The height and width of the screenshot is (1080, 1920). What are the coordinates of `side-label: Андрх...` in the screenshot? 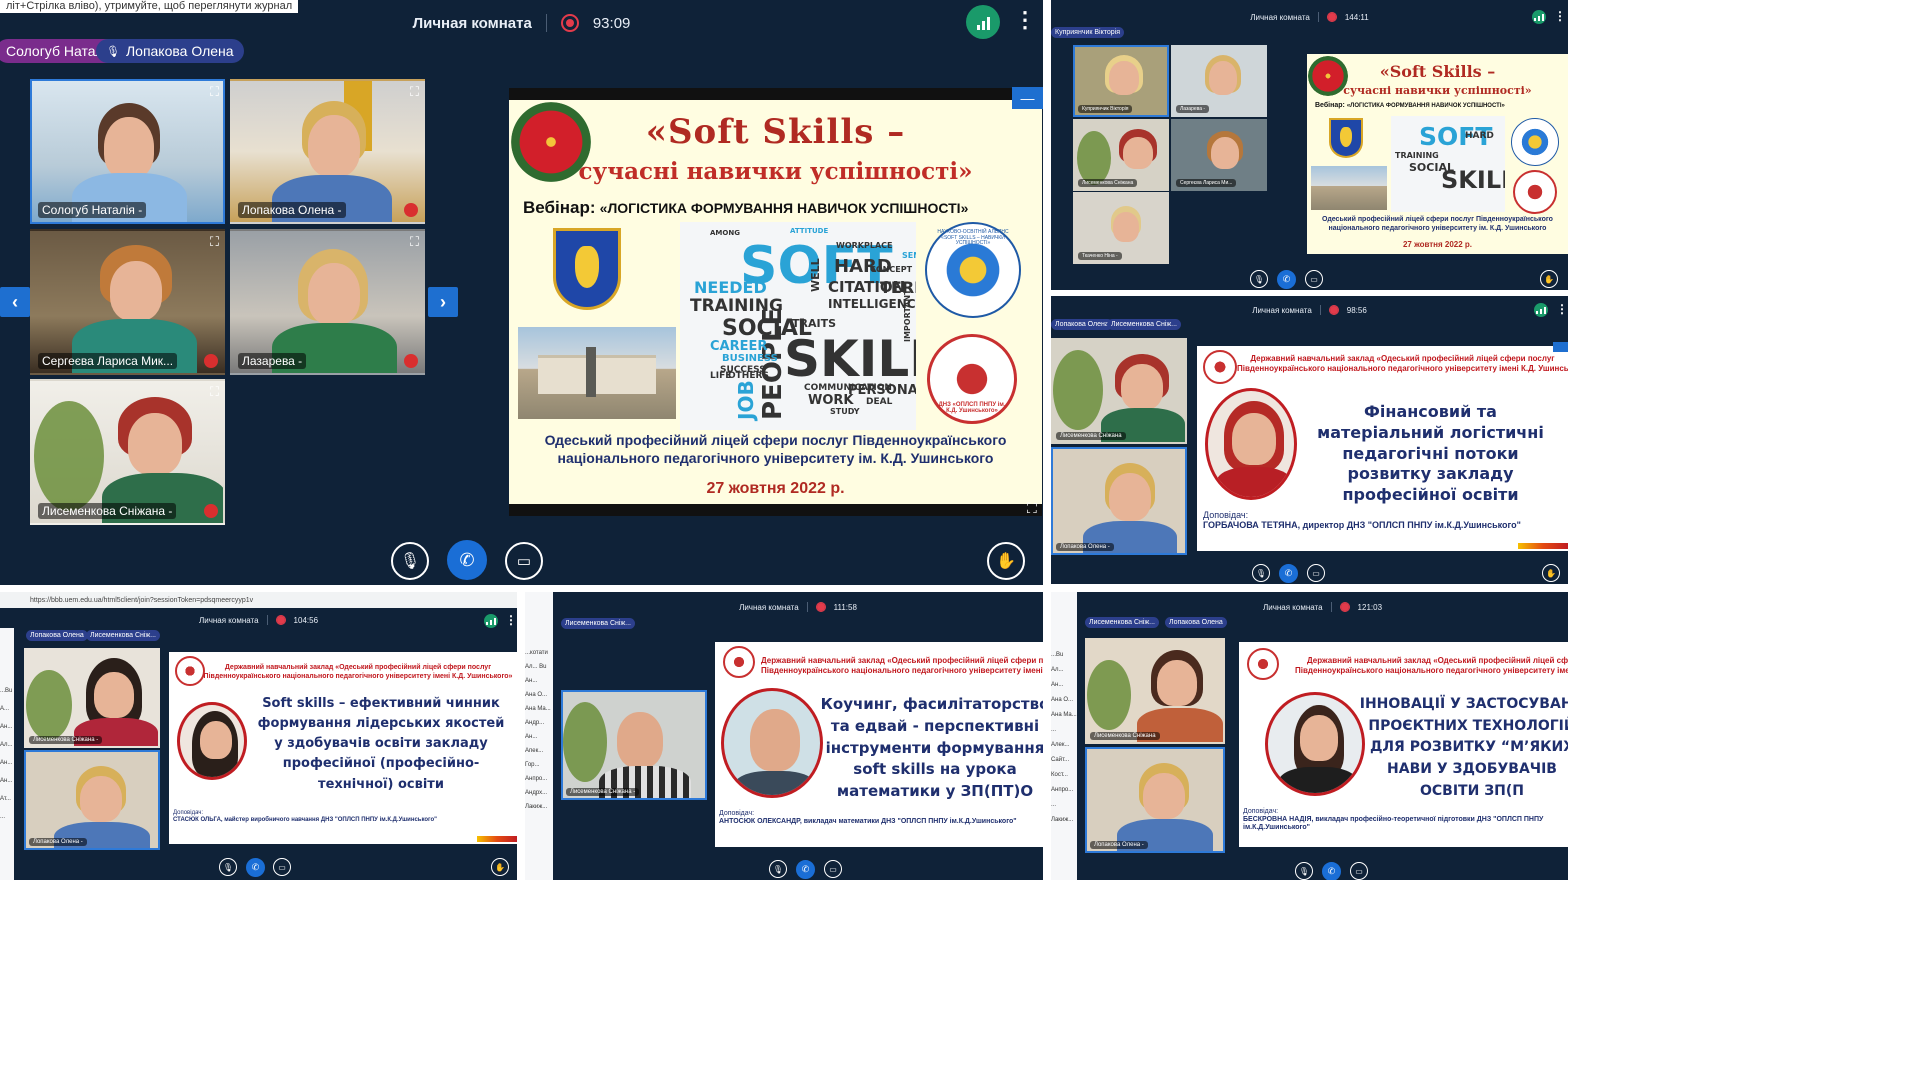 It's located at (536, 793).